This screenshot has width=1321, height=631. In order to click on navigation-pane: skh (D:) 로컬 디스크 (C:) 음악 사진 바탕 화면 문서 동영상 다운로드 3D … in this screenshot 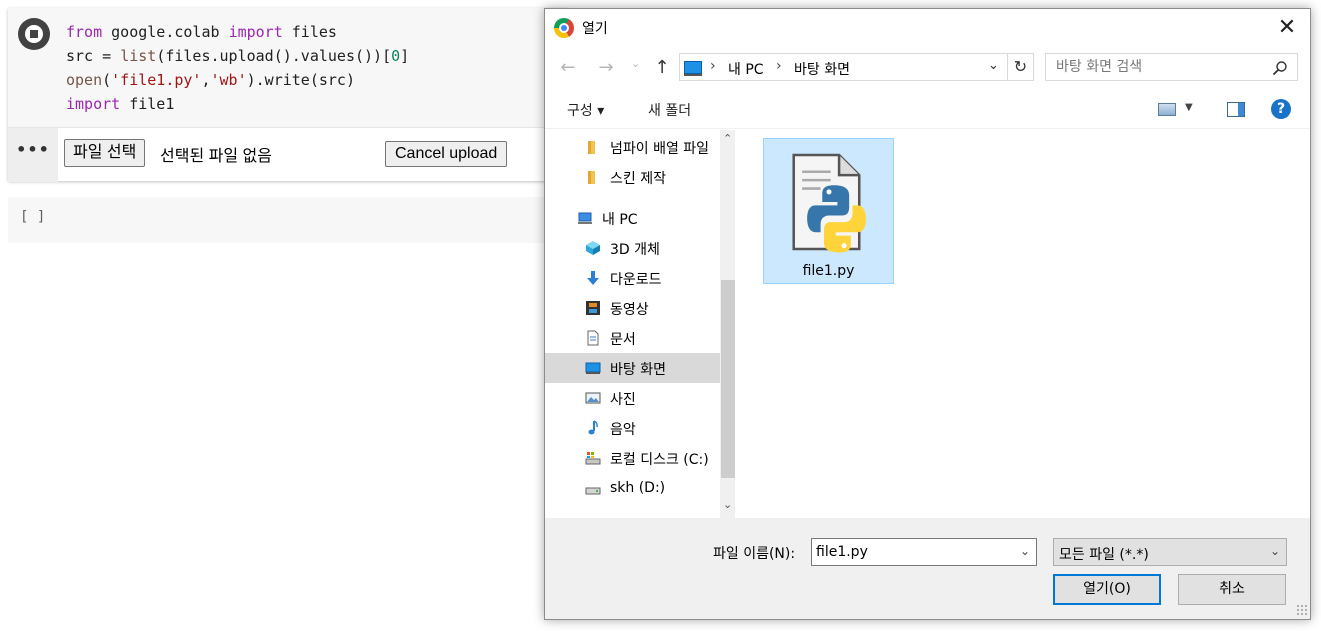, I will do `click(640, 324)`.